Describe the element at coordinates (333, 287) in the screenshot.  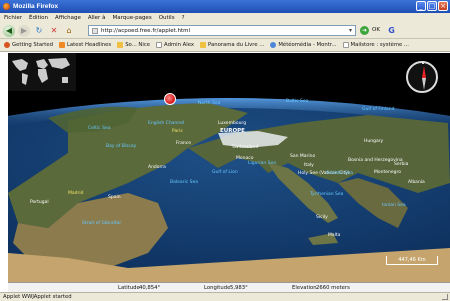
I see `elevation-value: 2660 meters` at that location.